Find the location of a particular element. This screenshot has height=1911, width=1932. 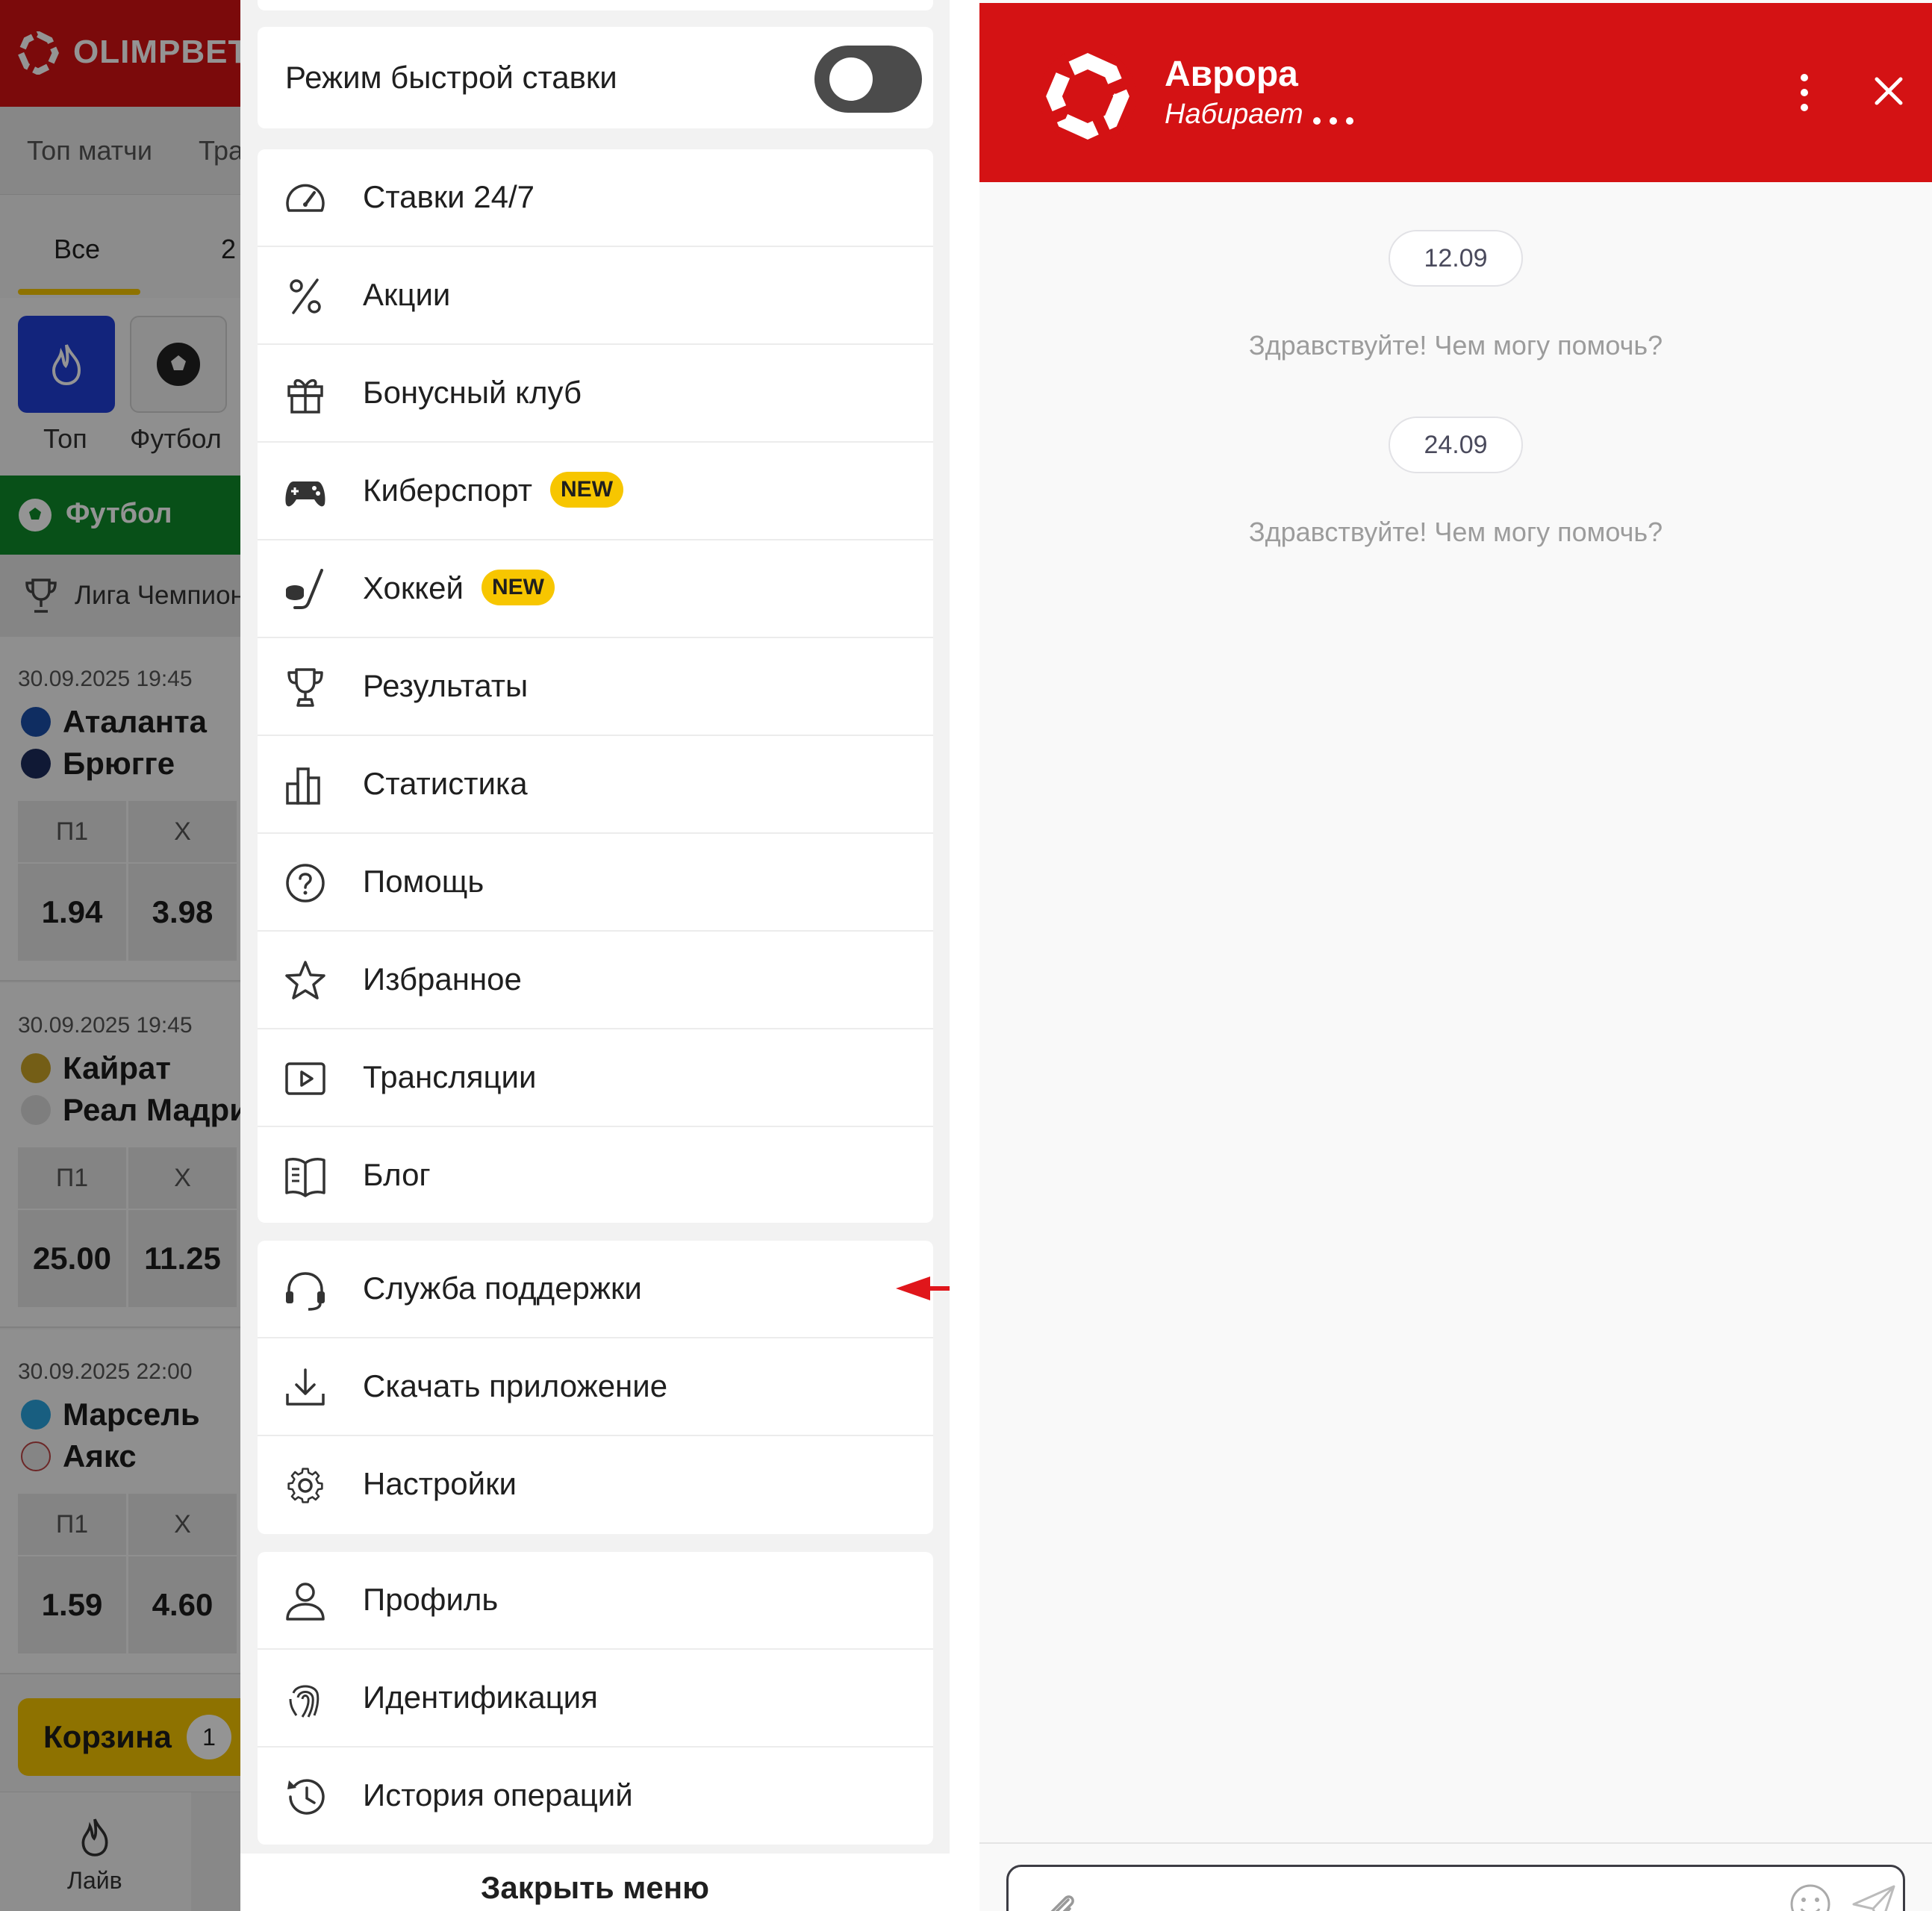

menu-item-settings: Настройки is located at coordinates (596, 1485).